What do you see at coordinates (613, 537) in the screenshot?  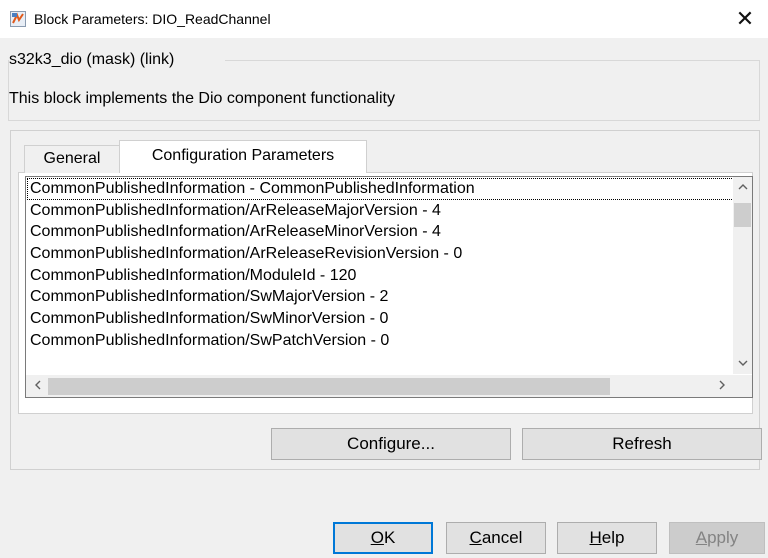 I see `help-label-rest: elp` at bounding box center [613, 537].